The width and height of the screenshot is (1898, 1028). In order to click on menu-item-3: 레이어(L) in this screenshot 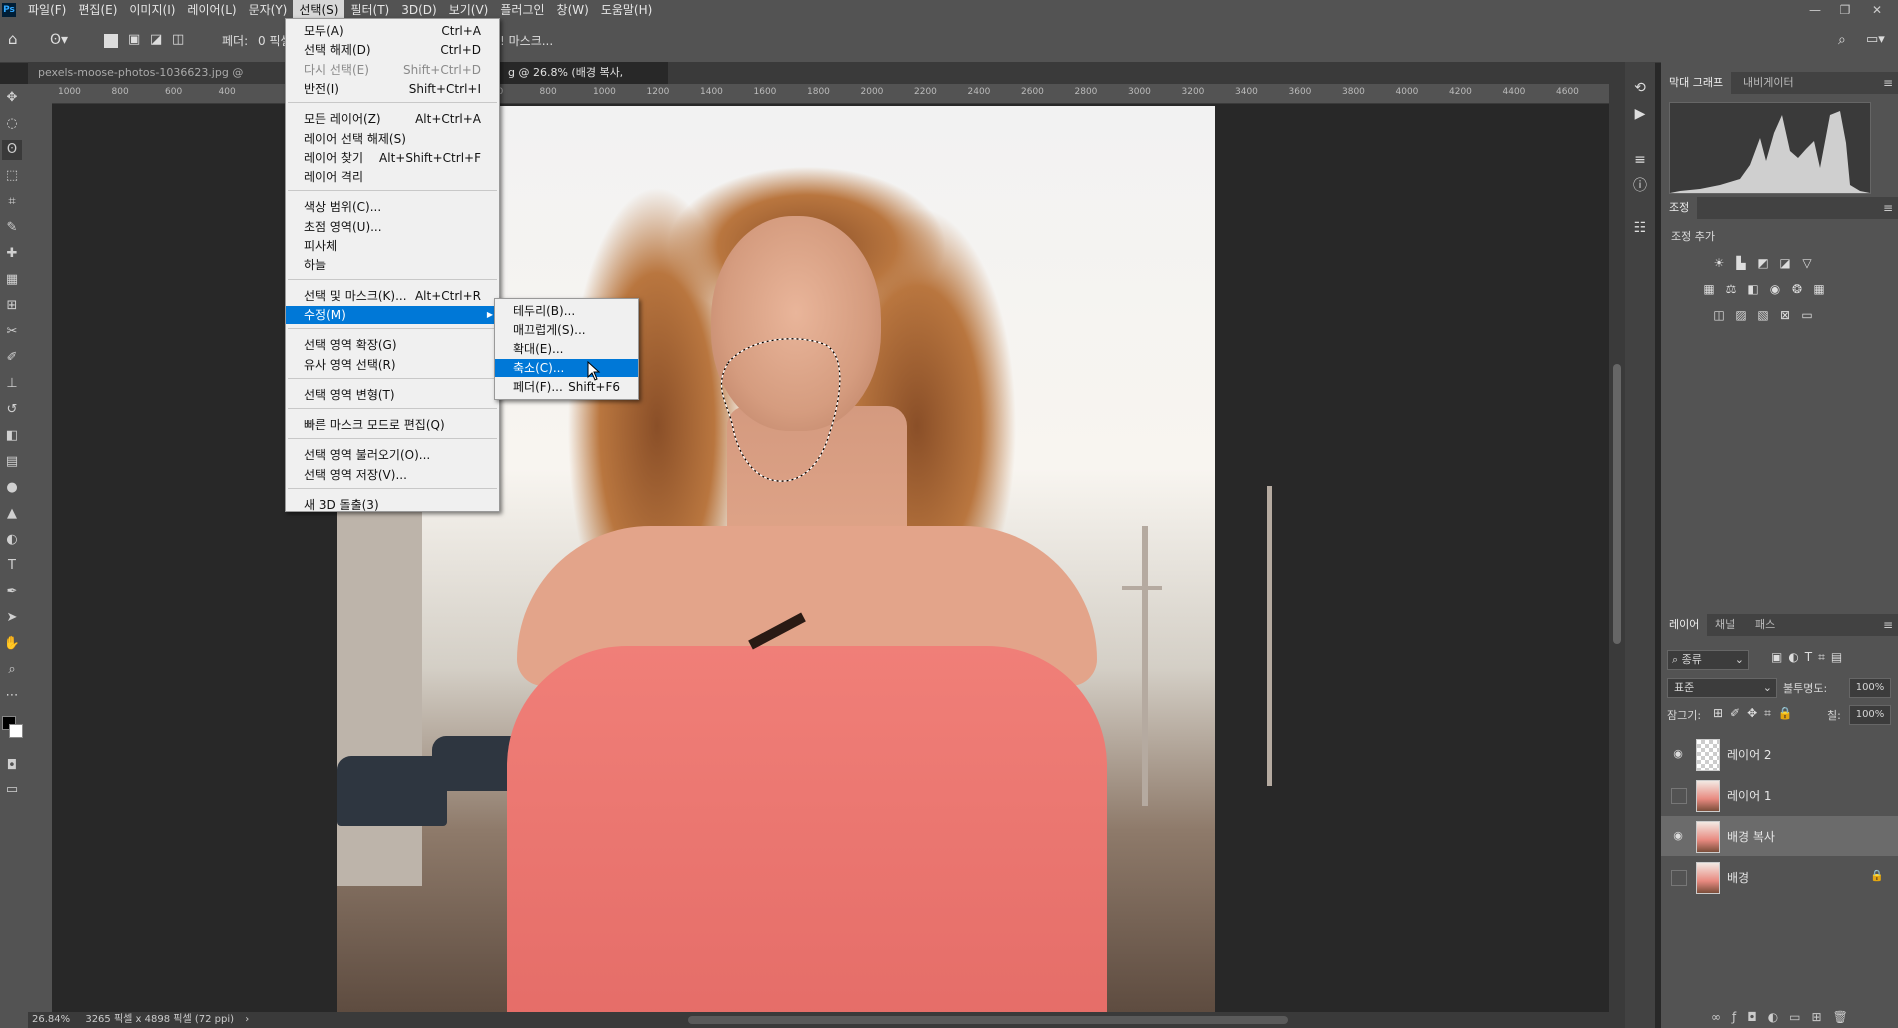, I will do `click(211, 10)`.